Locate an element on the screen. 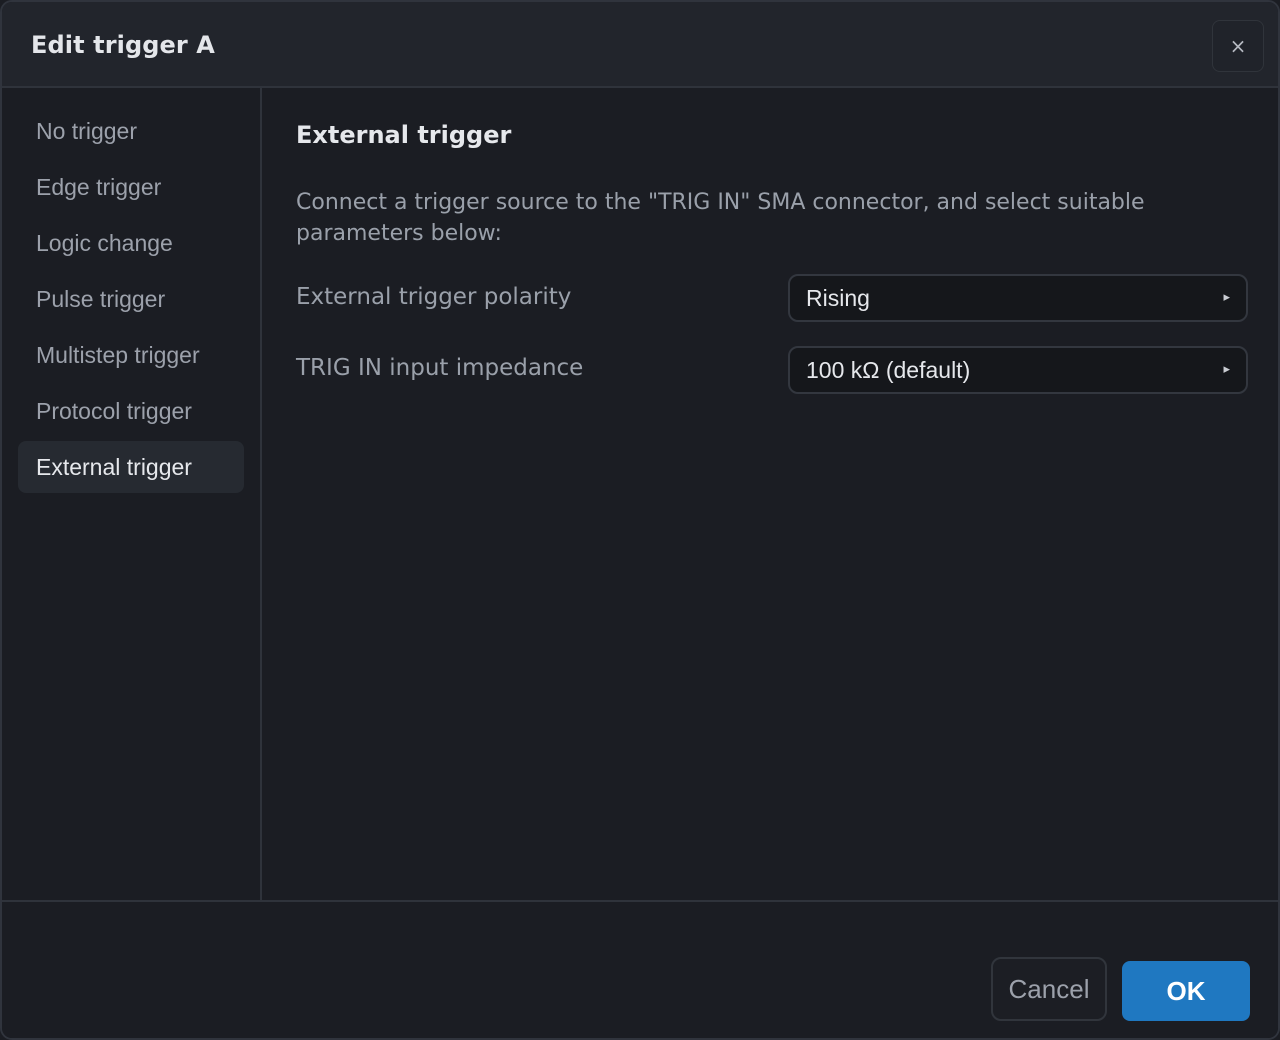 The image size is (1280, 1040). ok-button: OK is located at coordinates (1186, 991).